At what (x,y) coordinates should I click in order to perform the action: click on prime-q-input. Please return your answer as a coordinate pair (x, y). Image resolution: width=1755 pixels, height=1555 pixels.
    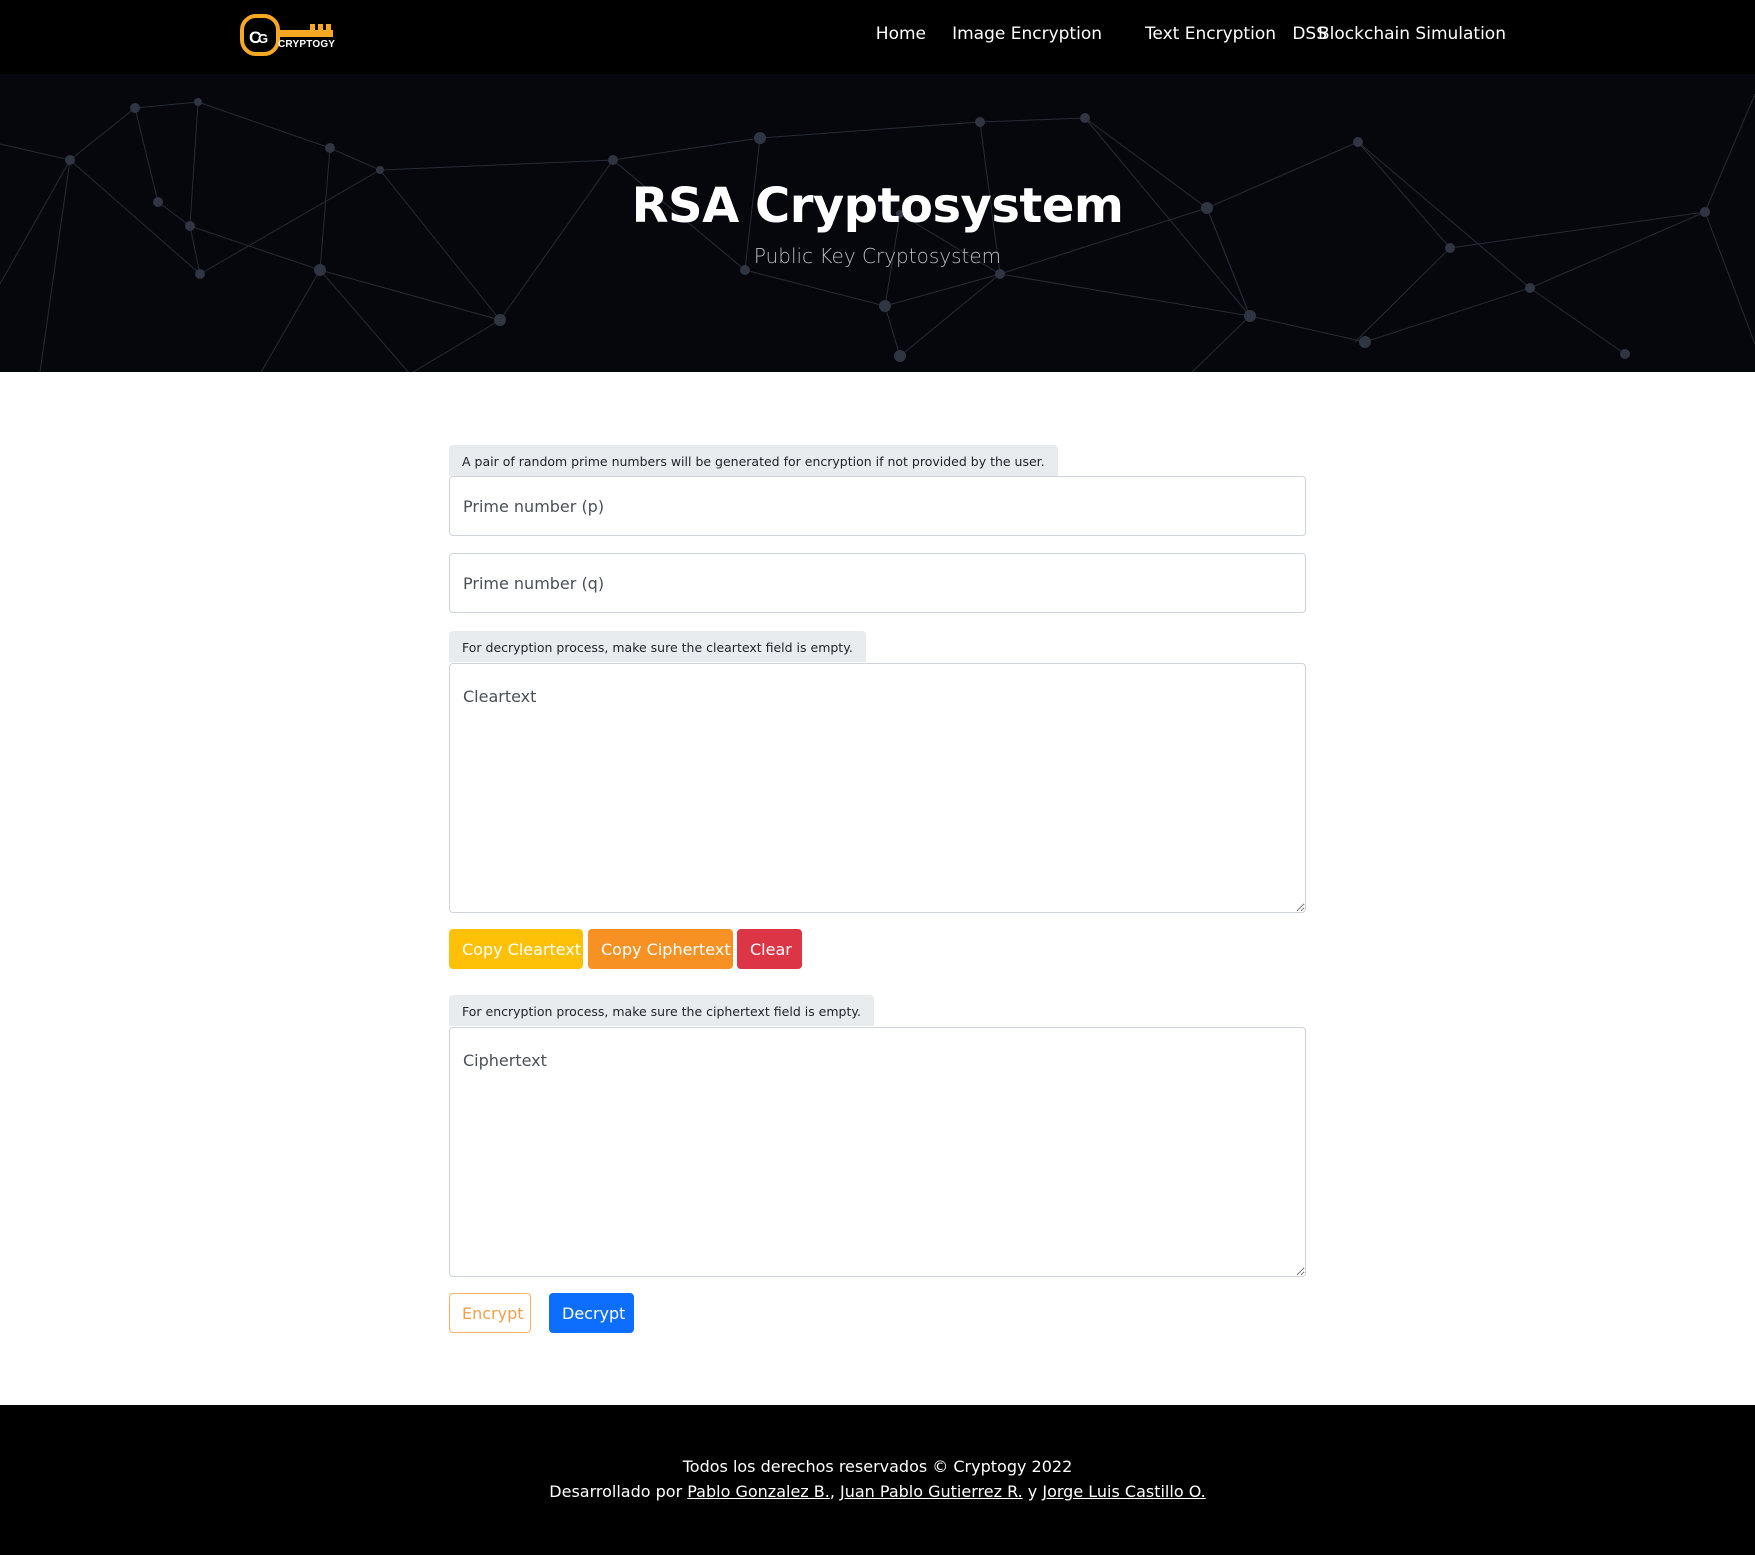
    Looking at the image, I should click on (877, 583).